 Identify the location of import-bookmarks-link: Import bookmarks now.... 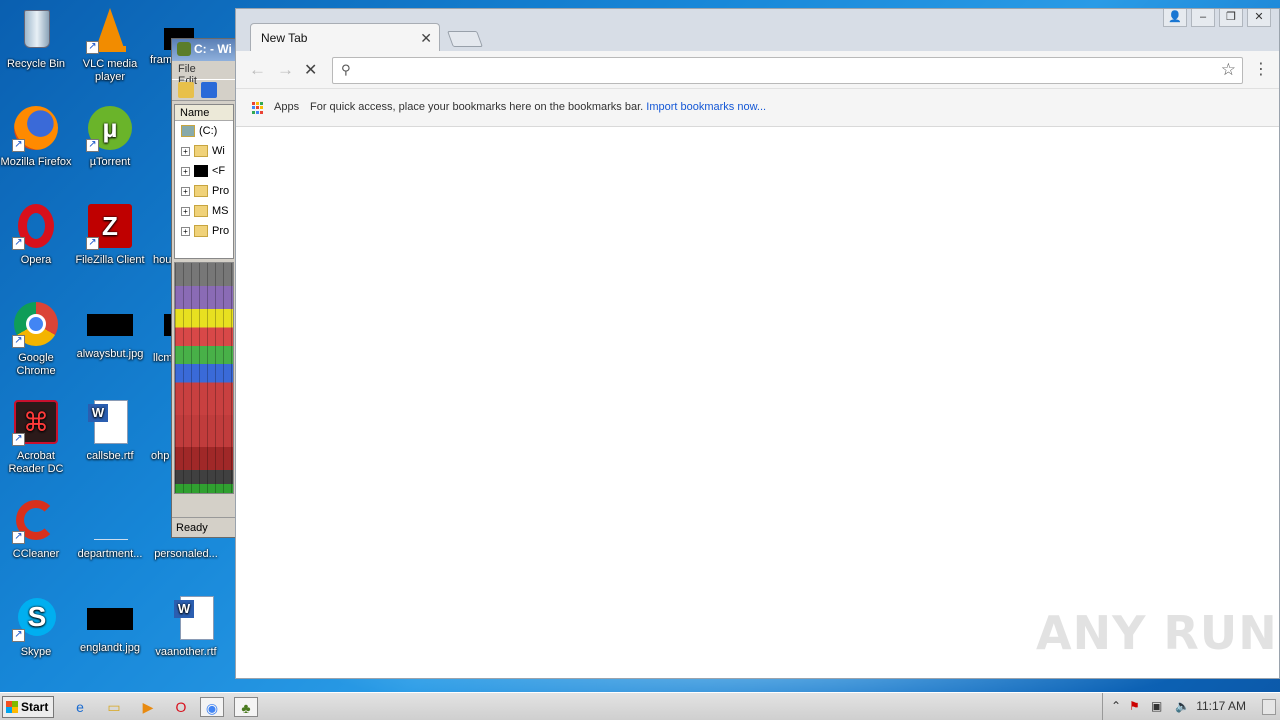
(706, 107).